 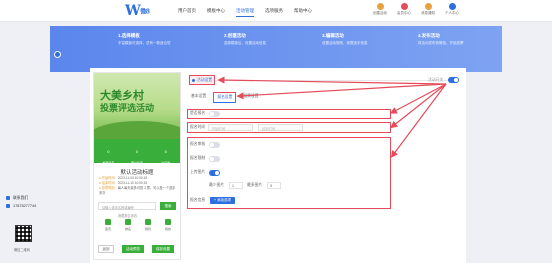 What do you see at coordinates (187, 12) in the screenshot?
I see `nav-item-home: 用户首页` at bounding box center [187, 12].